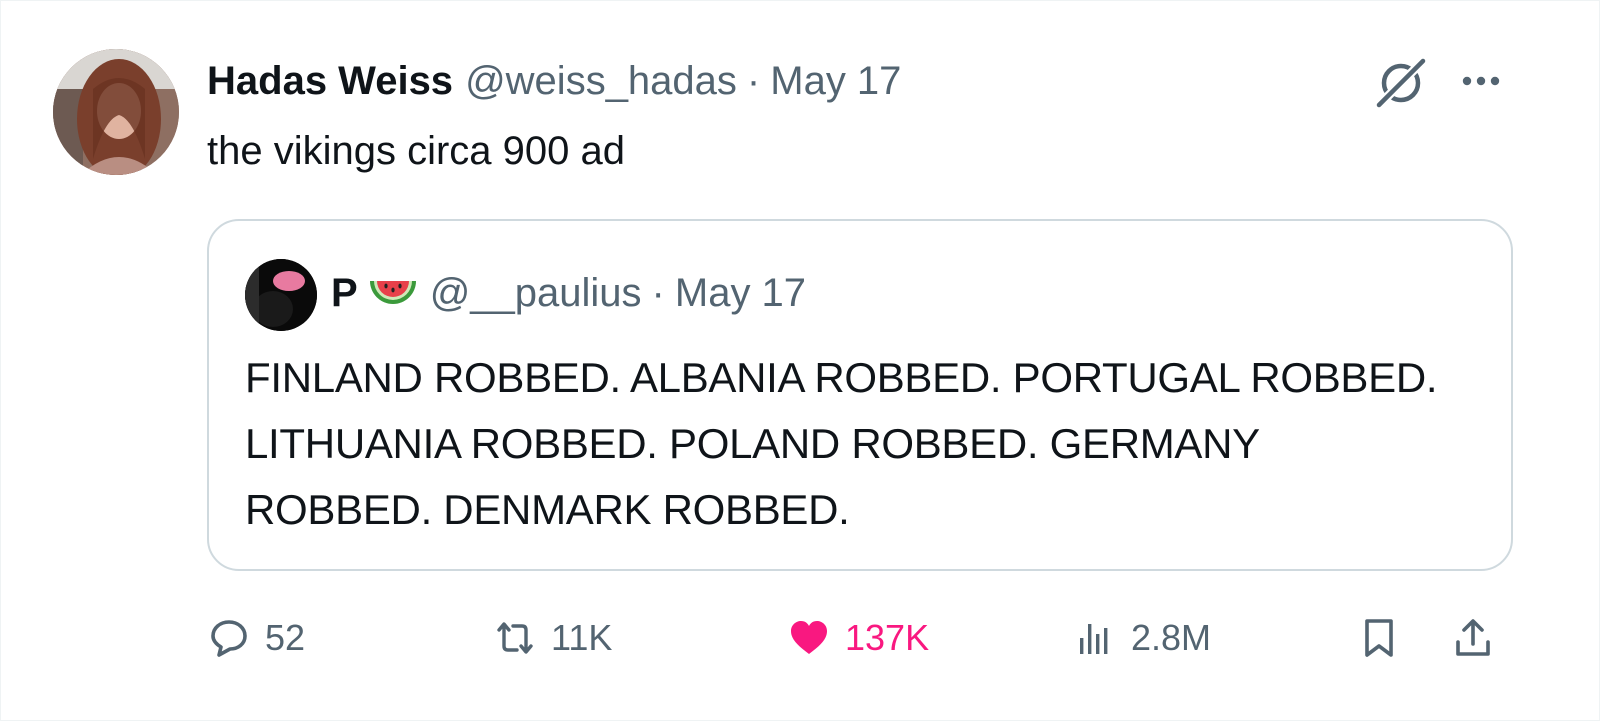 This screenshot has width=1600, height=721. What do you see at coordinates (330, 81) in the screenshot?
I see `author-display-name: Hadas Weiss` at bounding box center [330, 81].